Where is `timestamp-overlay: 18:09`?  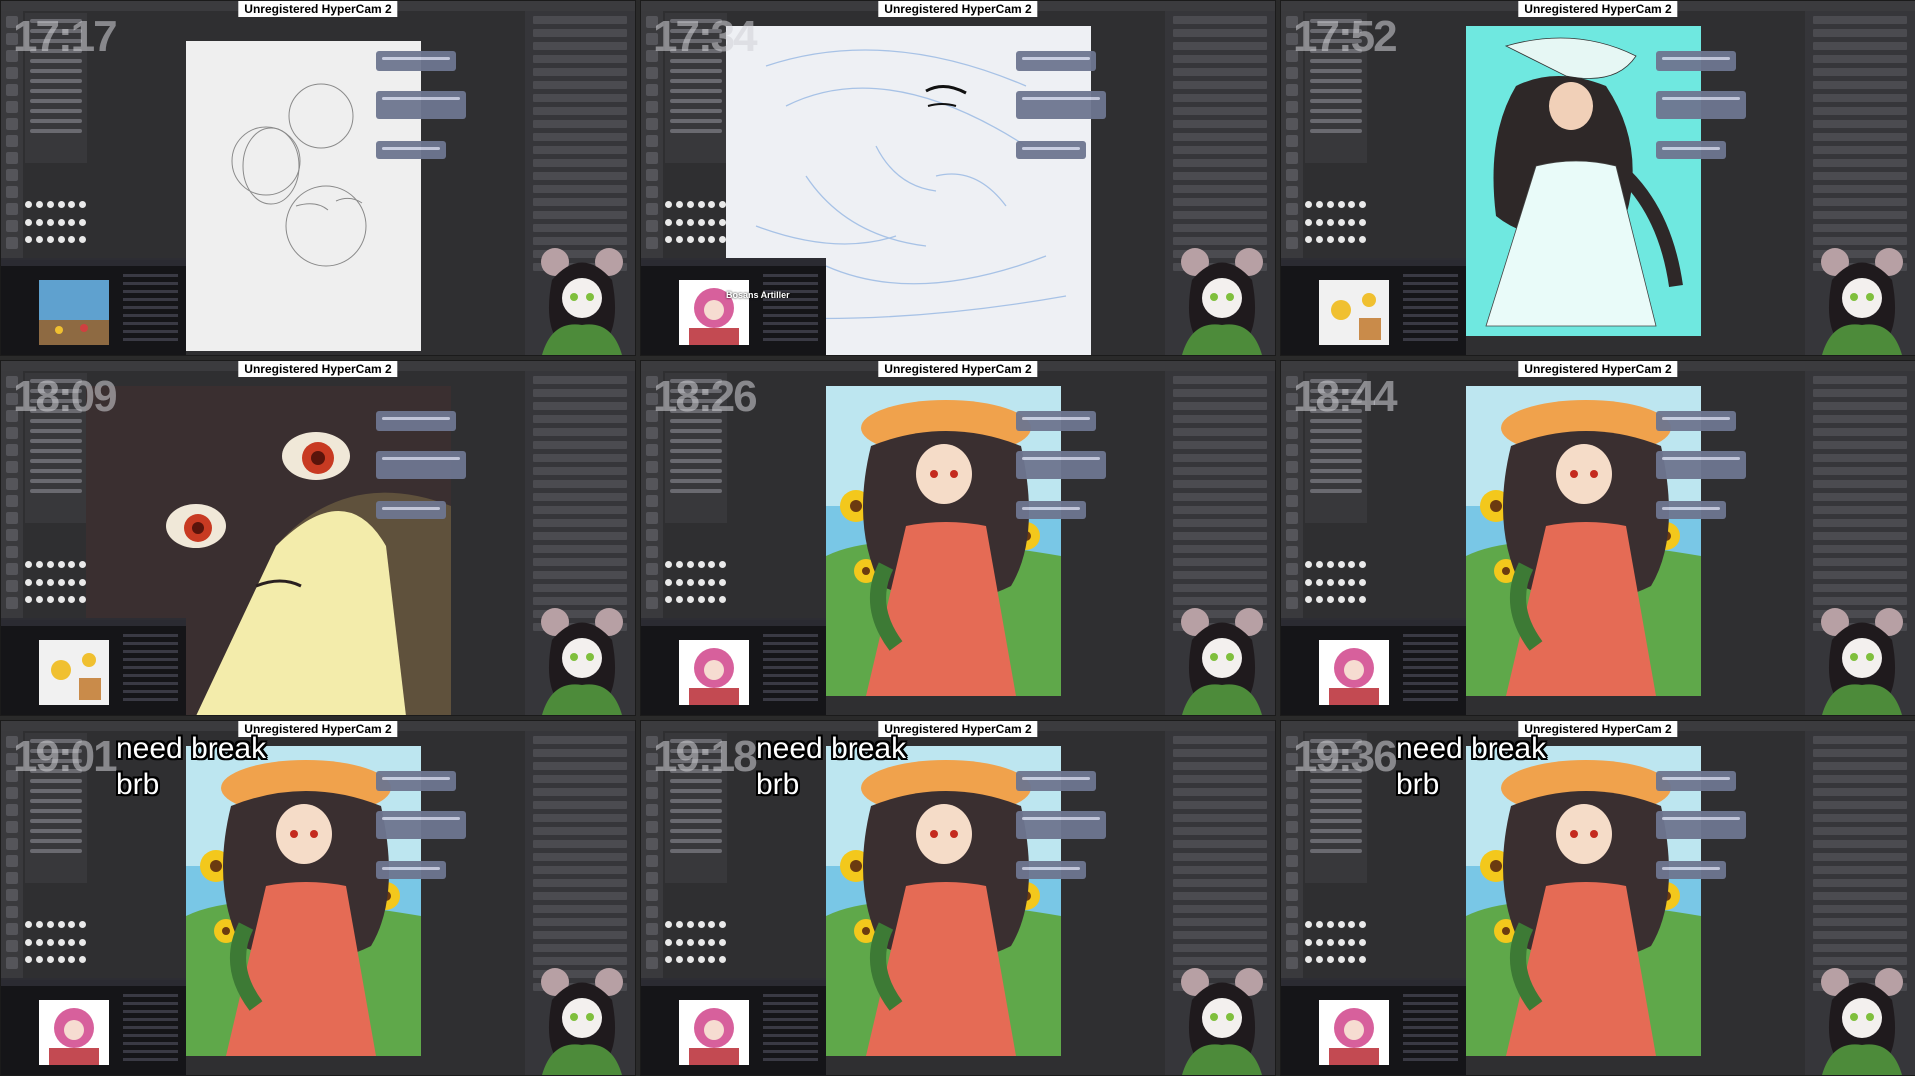 timestamp-overlay: 18:09 is located at coordinates (65, 396).